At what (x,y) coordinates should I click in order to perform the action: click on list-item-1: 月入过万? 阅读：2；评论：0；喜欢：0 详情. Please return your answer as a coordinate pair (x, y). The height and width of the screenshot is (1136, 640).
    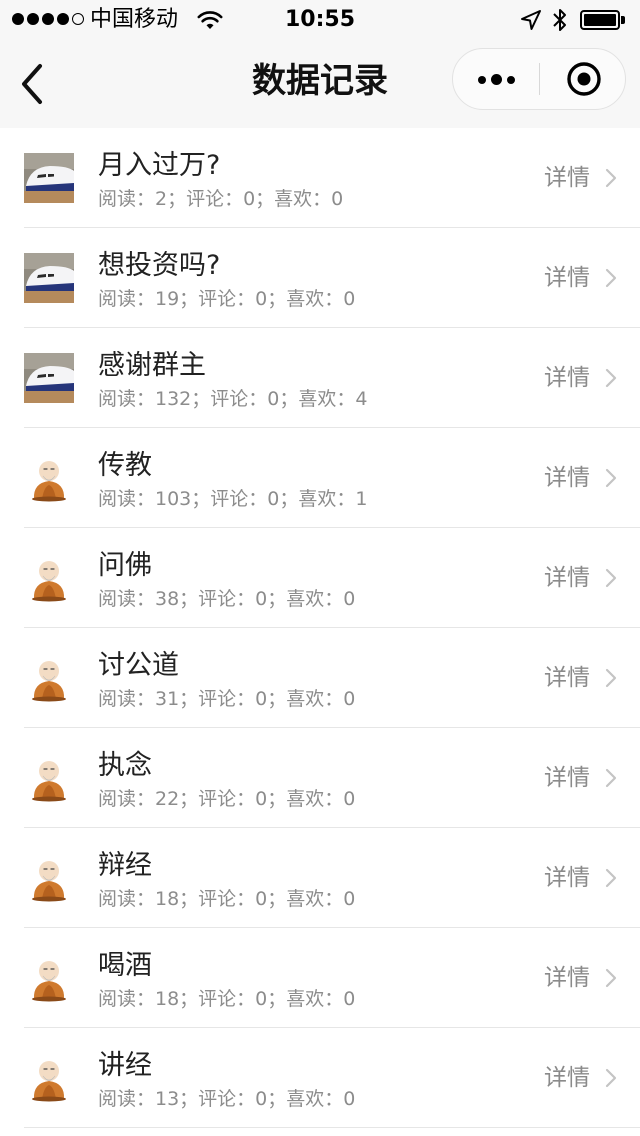
    Looking at the image, I should click on (320, 178).